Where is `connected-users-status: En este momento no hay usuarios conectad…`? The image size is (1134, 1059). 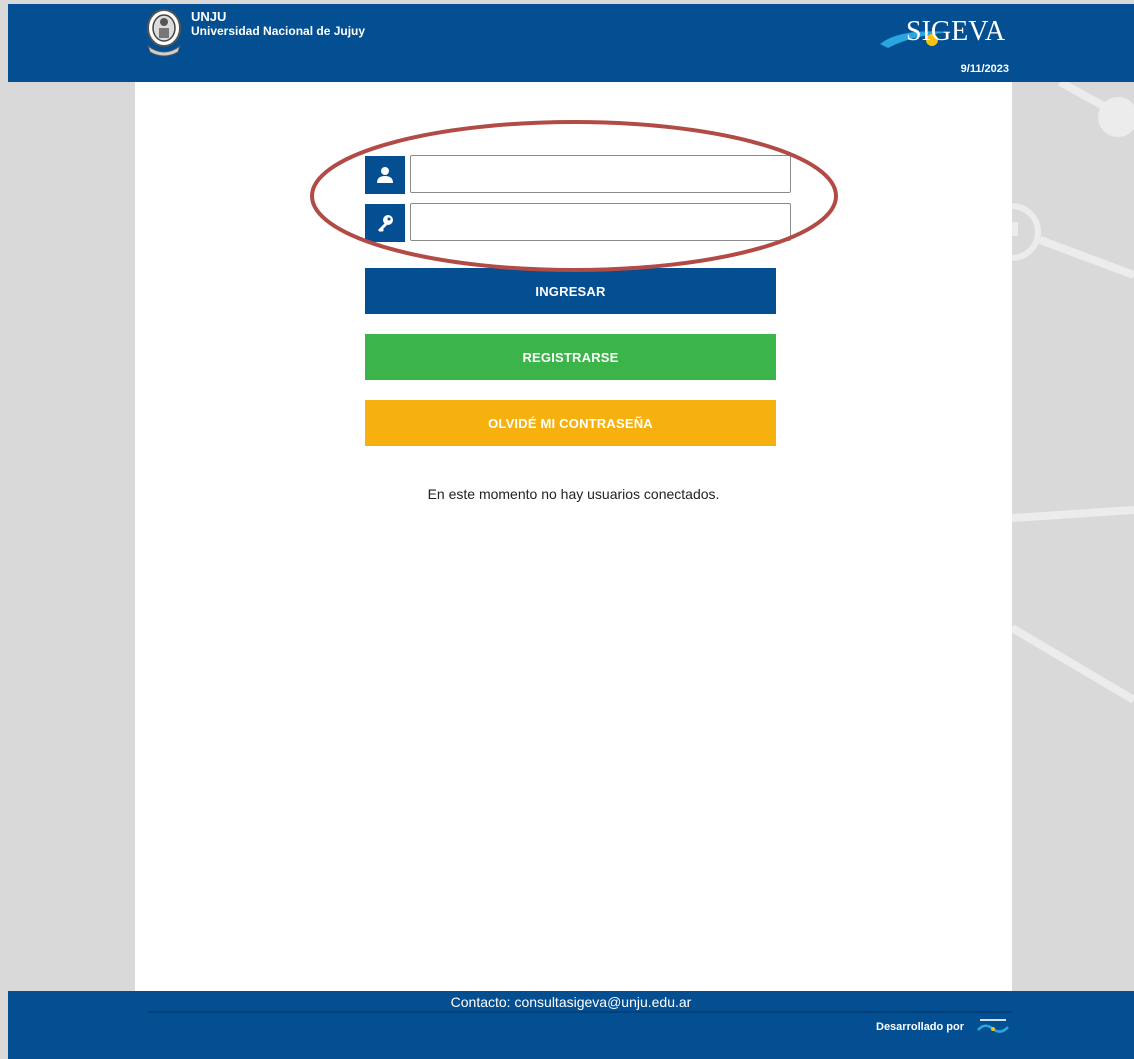 connected-users-status: En este momento no hay usuarios conectad… is located at coordinates (573, 494).